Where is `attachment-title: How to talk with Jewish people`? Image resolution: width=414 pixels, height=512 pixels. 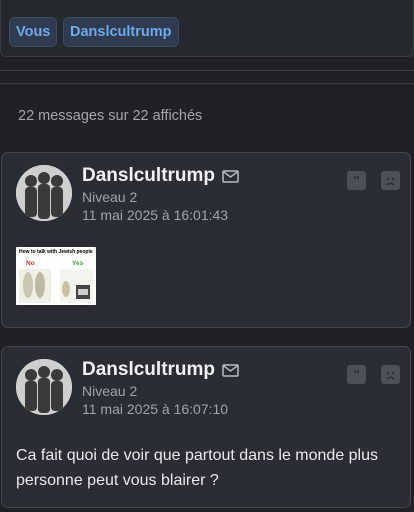 attachment-title: How to talk with Jewish people is located at coordinates (56, 252).